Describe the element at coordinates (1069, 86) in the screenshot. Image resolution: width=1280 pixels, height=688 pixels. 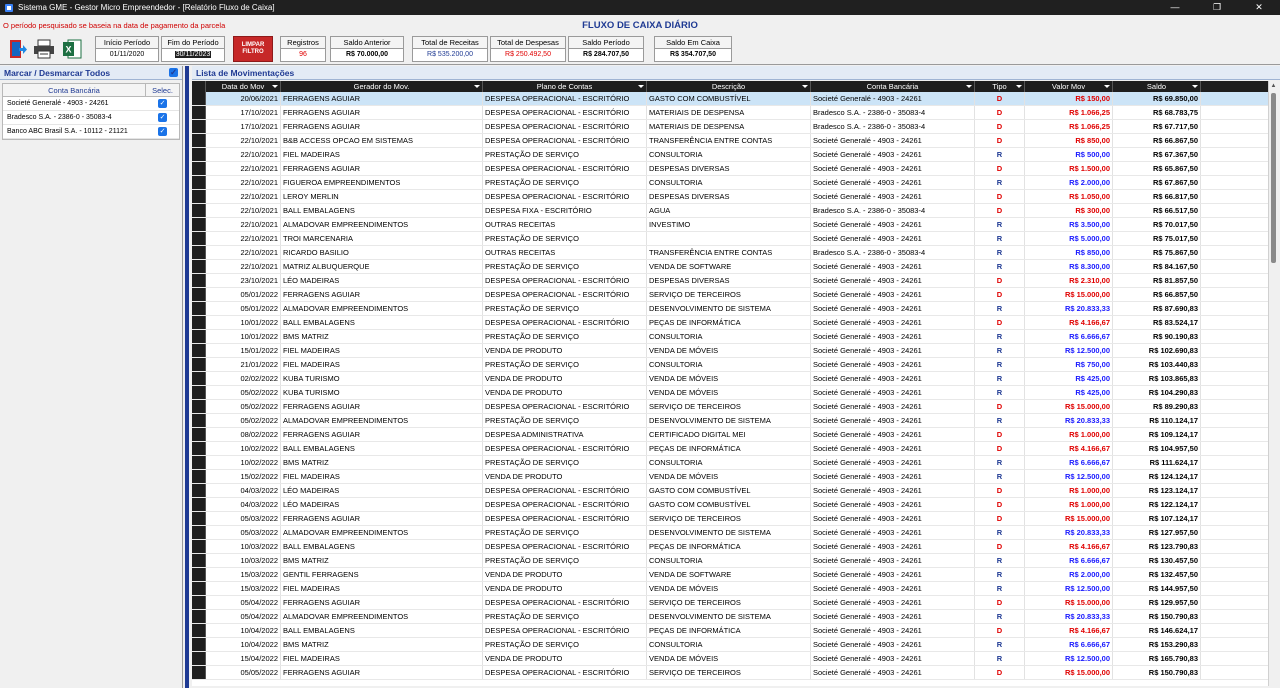
I see `col-valor-mov: Valor Mov` at that location.